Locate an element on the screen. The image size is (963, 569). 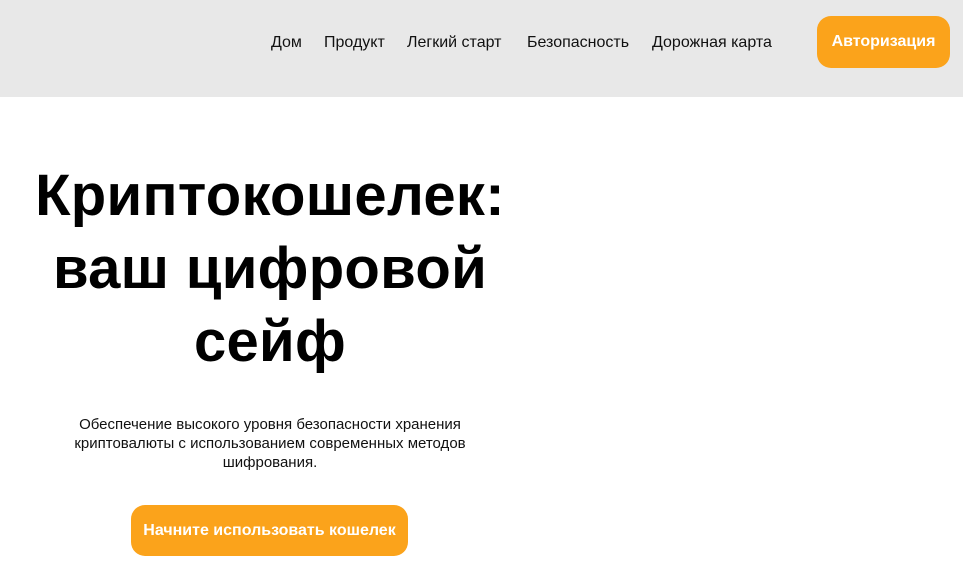
nav-link-product: Продукт is located at coordinates (354, 43).